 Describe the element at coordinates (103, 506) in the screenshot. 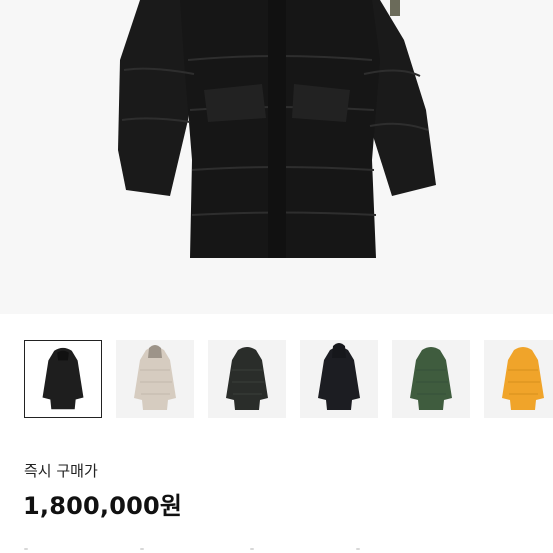

I see `instant-buy-price: 1,800,000원` at that location.